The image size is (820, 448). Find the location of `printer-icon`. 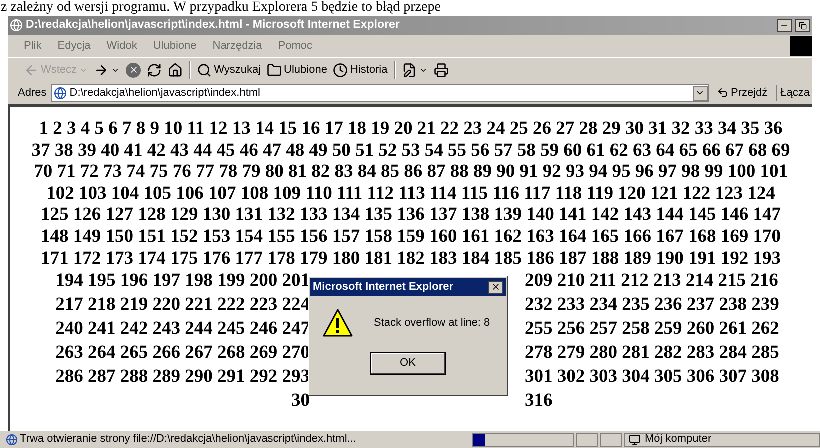

printer-icon is located at coordinates (441, 70).